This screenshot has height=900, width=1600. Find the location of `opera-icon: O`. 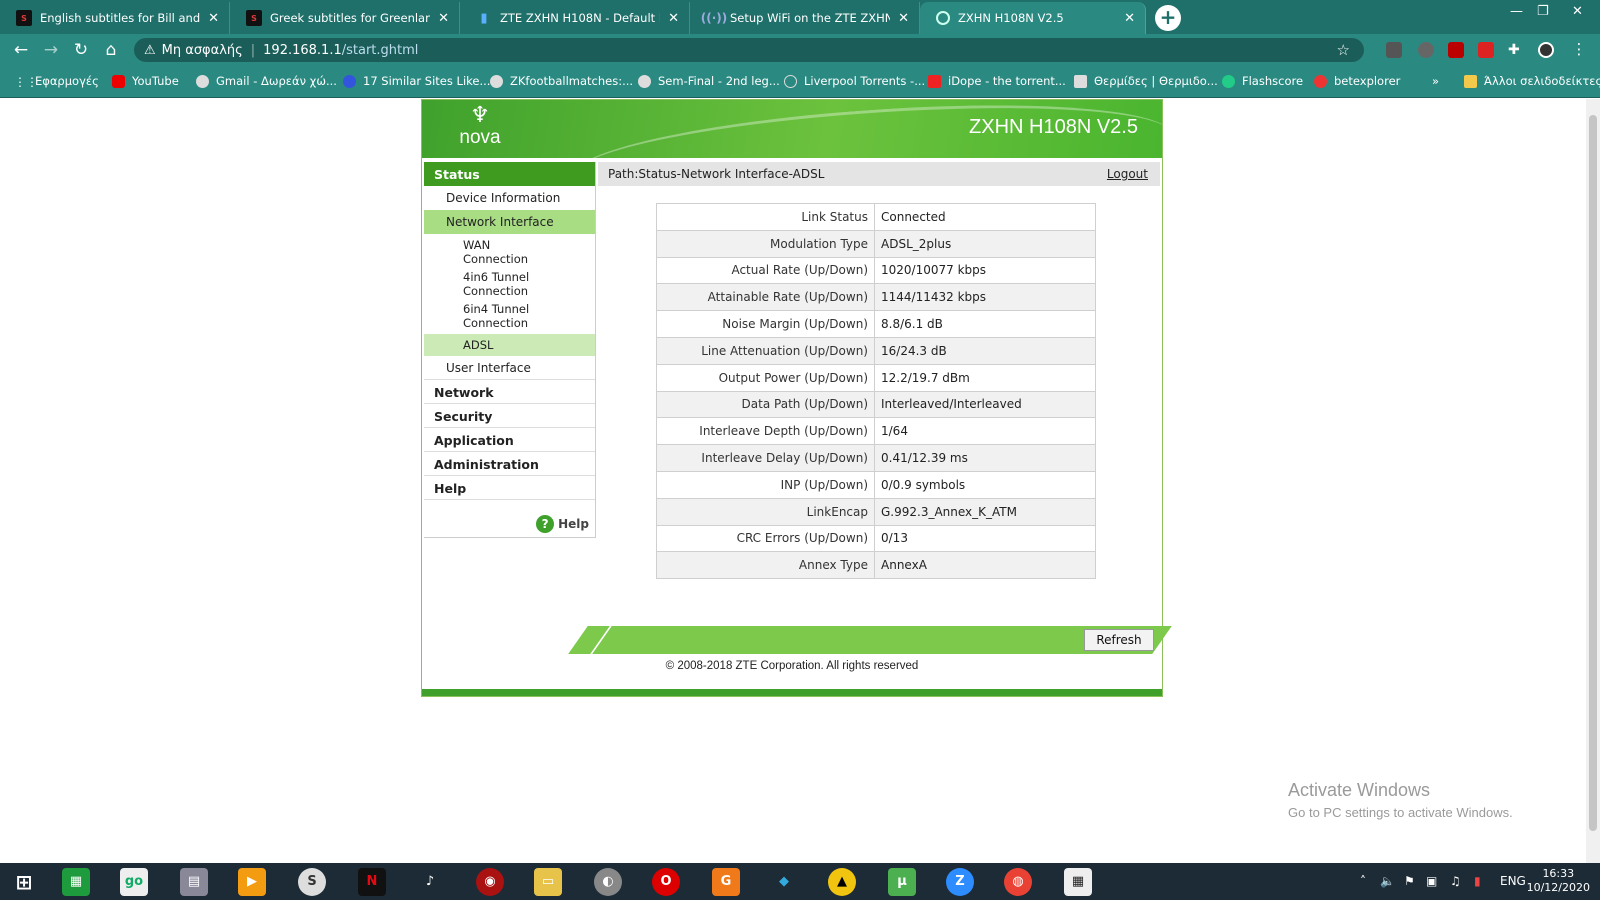

opera-icon: O is located at coordinates (666, 882).